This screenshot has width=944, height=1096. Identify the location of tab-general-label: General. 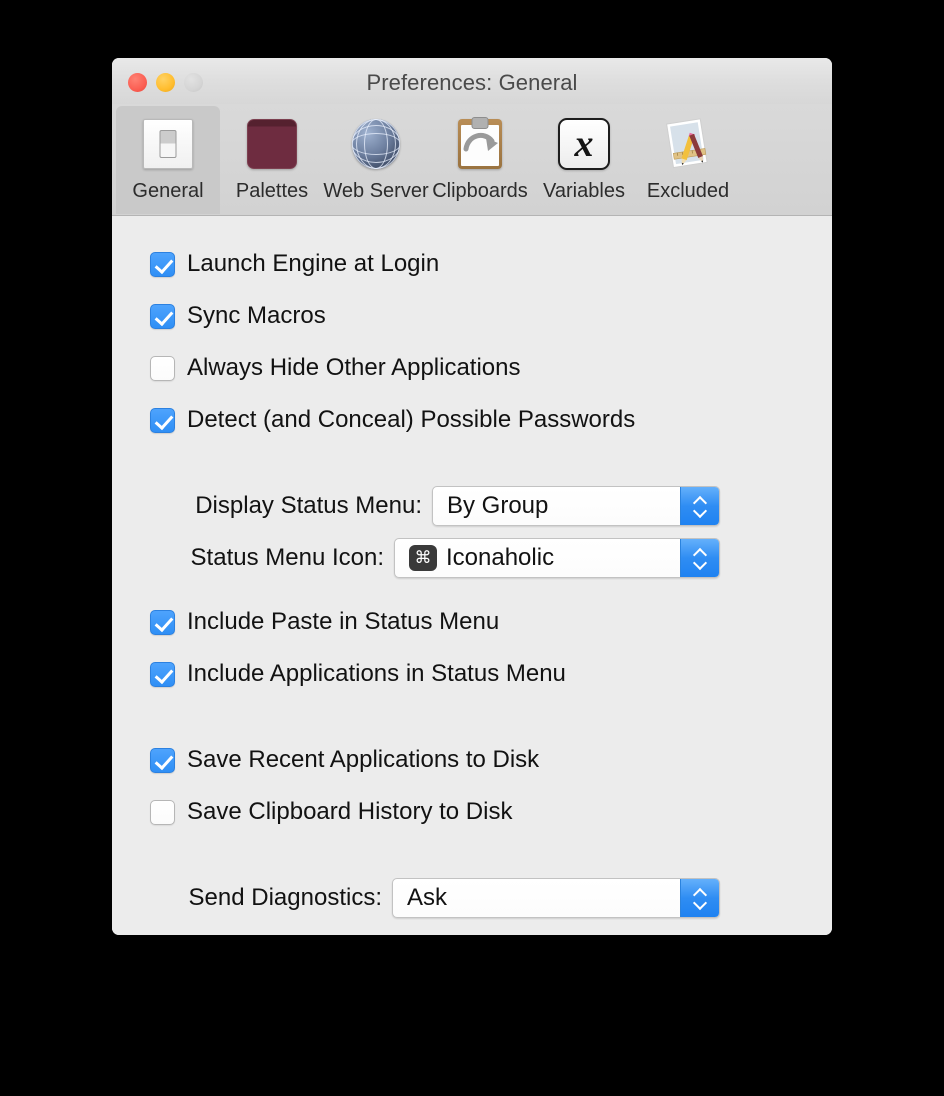
(168, 191).